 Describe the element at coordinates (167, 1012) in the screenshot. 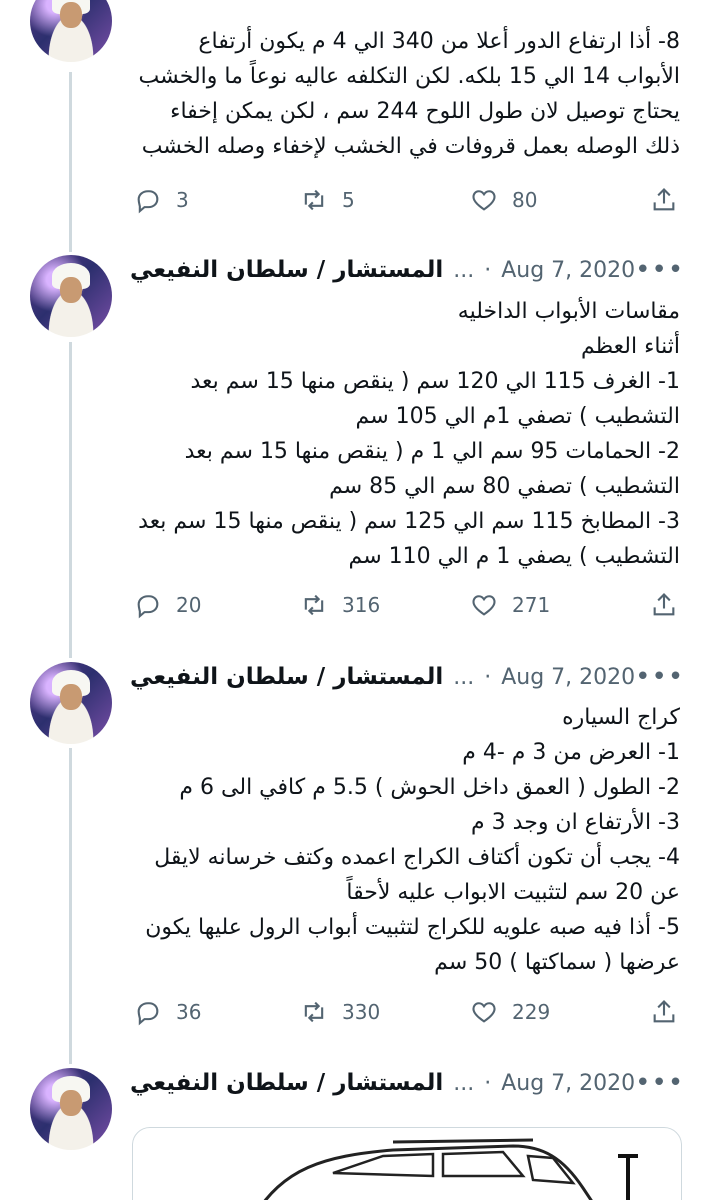

I see `reply-button: 36` at that location.